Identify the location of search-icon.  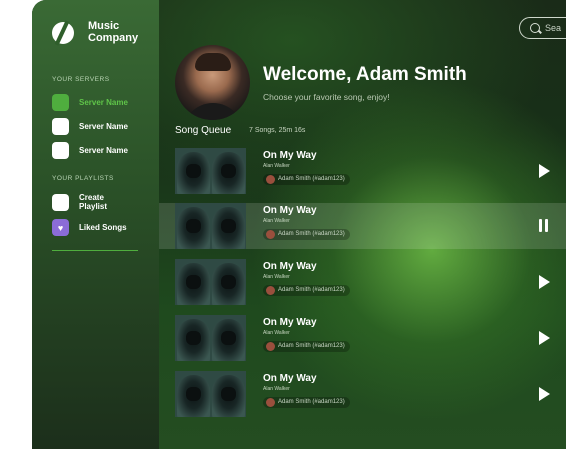
(535, 28).